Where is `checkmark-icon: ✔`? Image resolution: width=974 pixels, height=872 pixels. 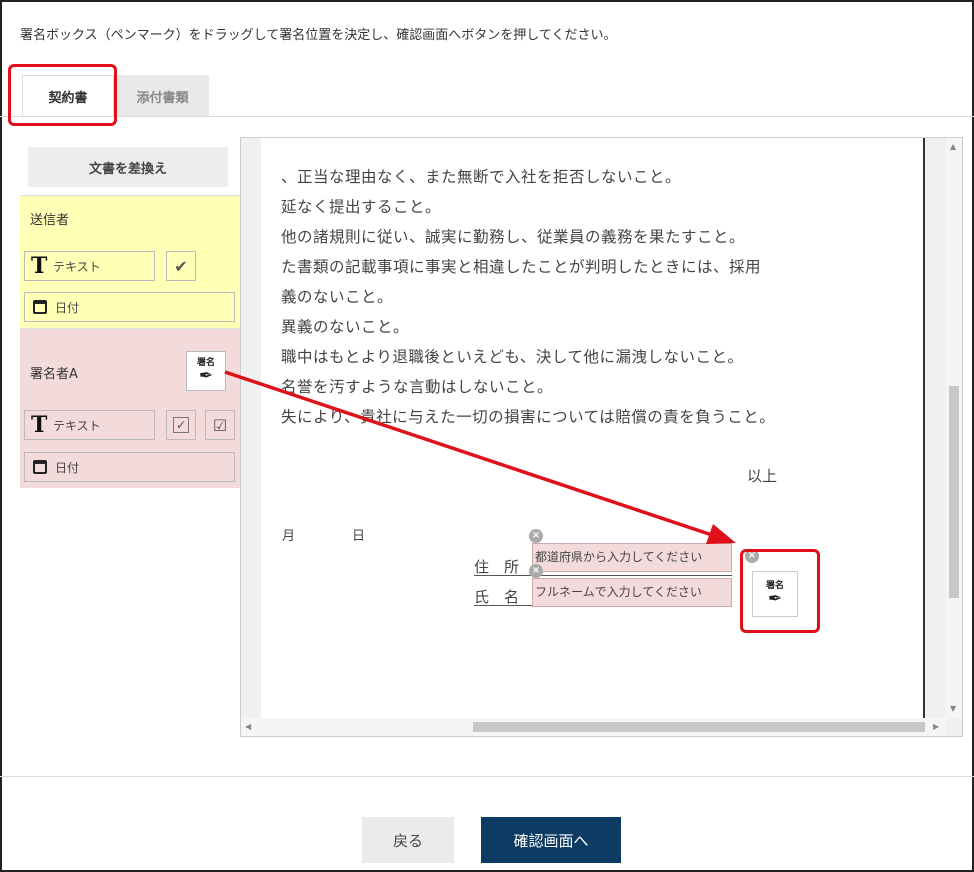 checkmark-icon: ✔ is located at coordinates (181, 266).